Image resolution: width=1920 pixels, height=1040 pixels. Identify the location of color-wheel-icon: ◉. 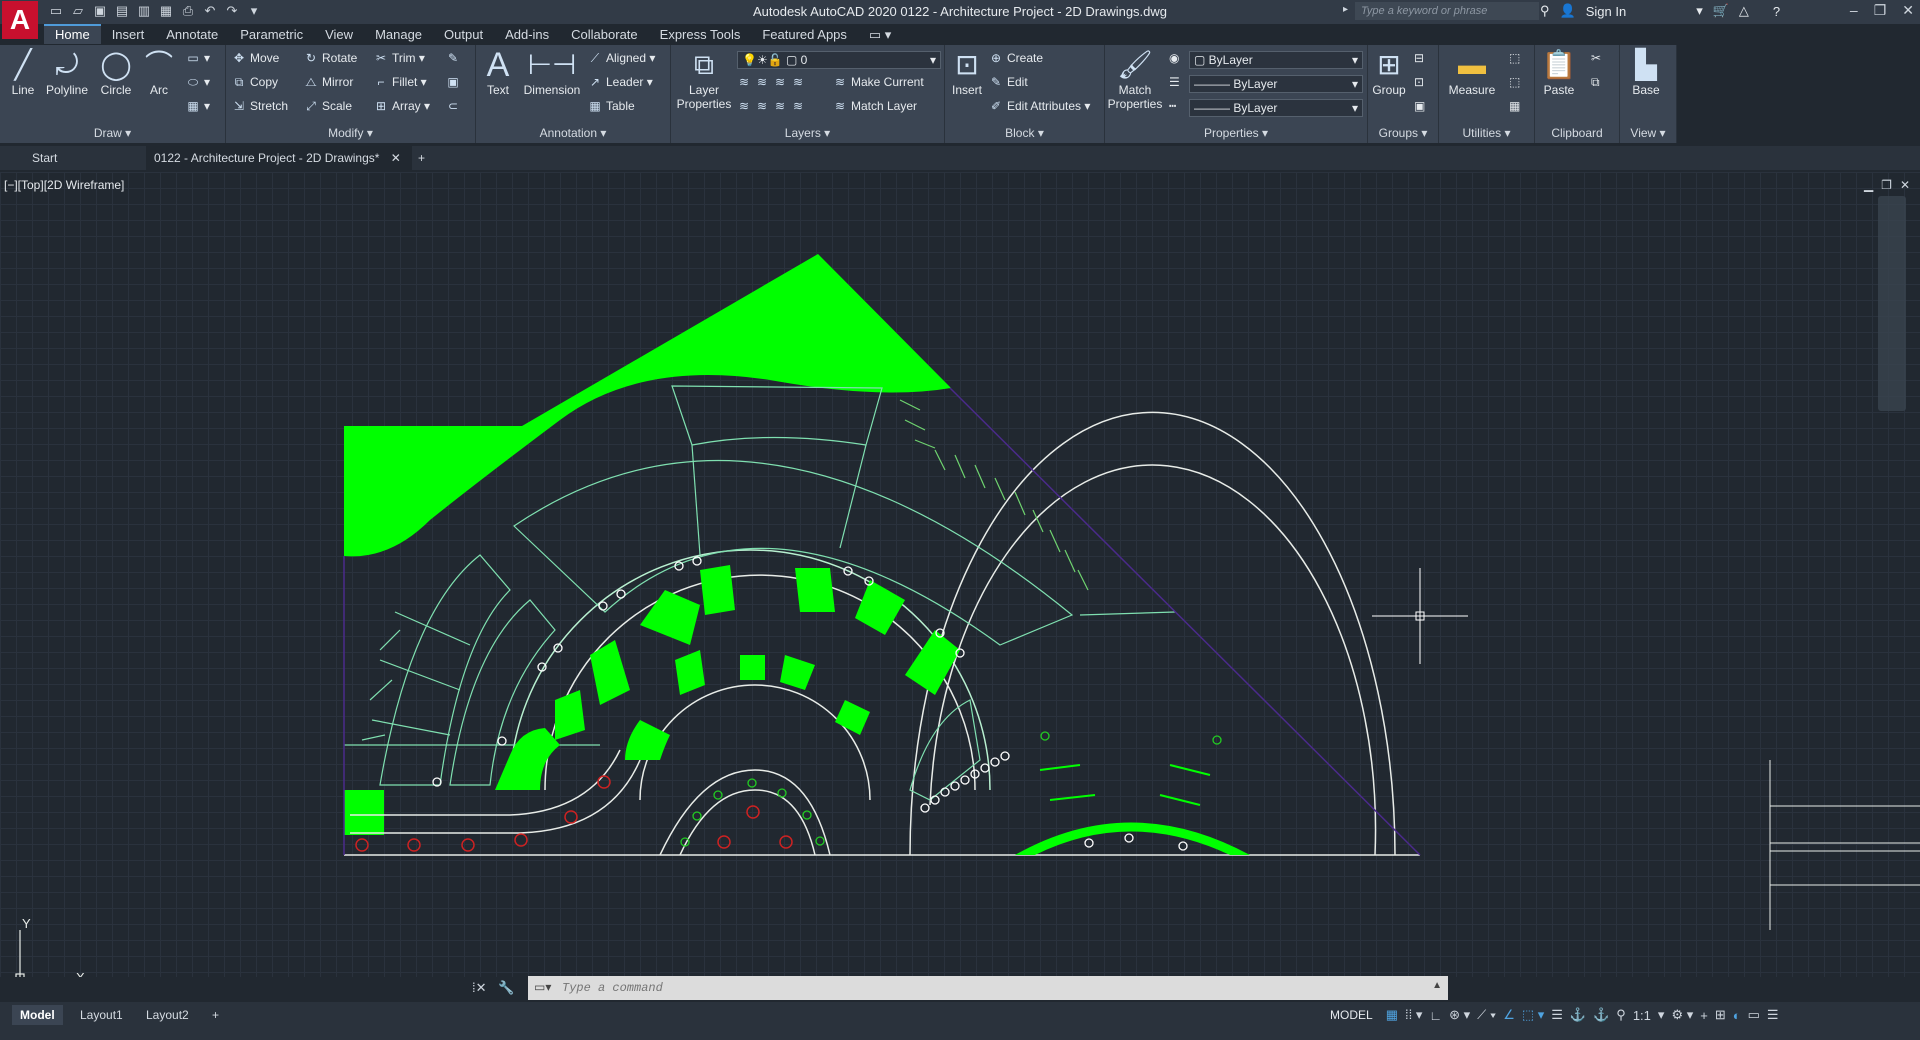
(1174, 58).